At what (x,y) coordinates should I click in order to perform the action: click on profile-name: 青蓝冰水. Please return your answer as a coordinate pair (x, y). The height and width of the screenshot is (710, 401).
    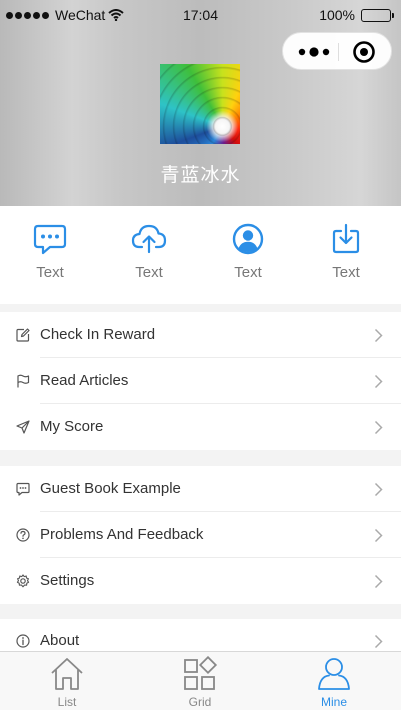
    Looking at the image, I should click on (200, 175).